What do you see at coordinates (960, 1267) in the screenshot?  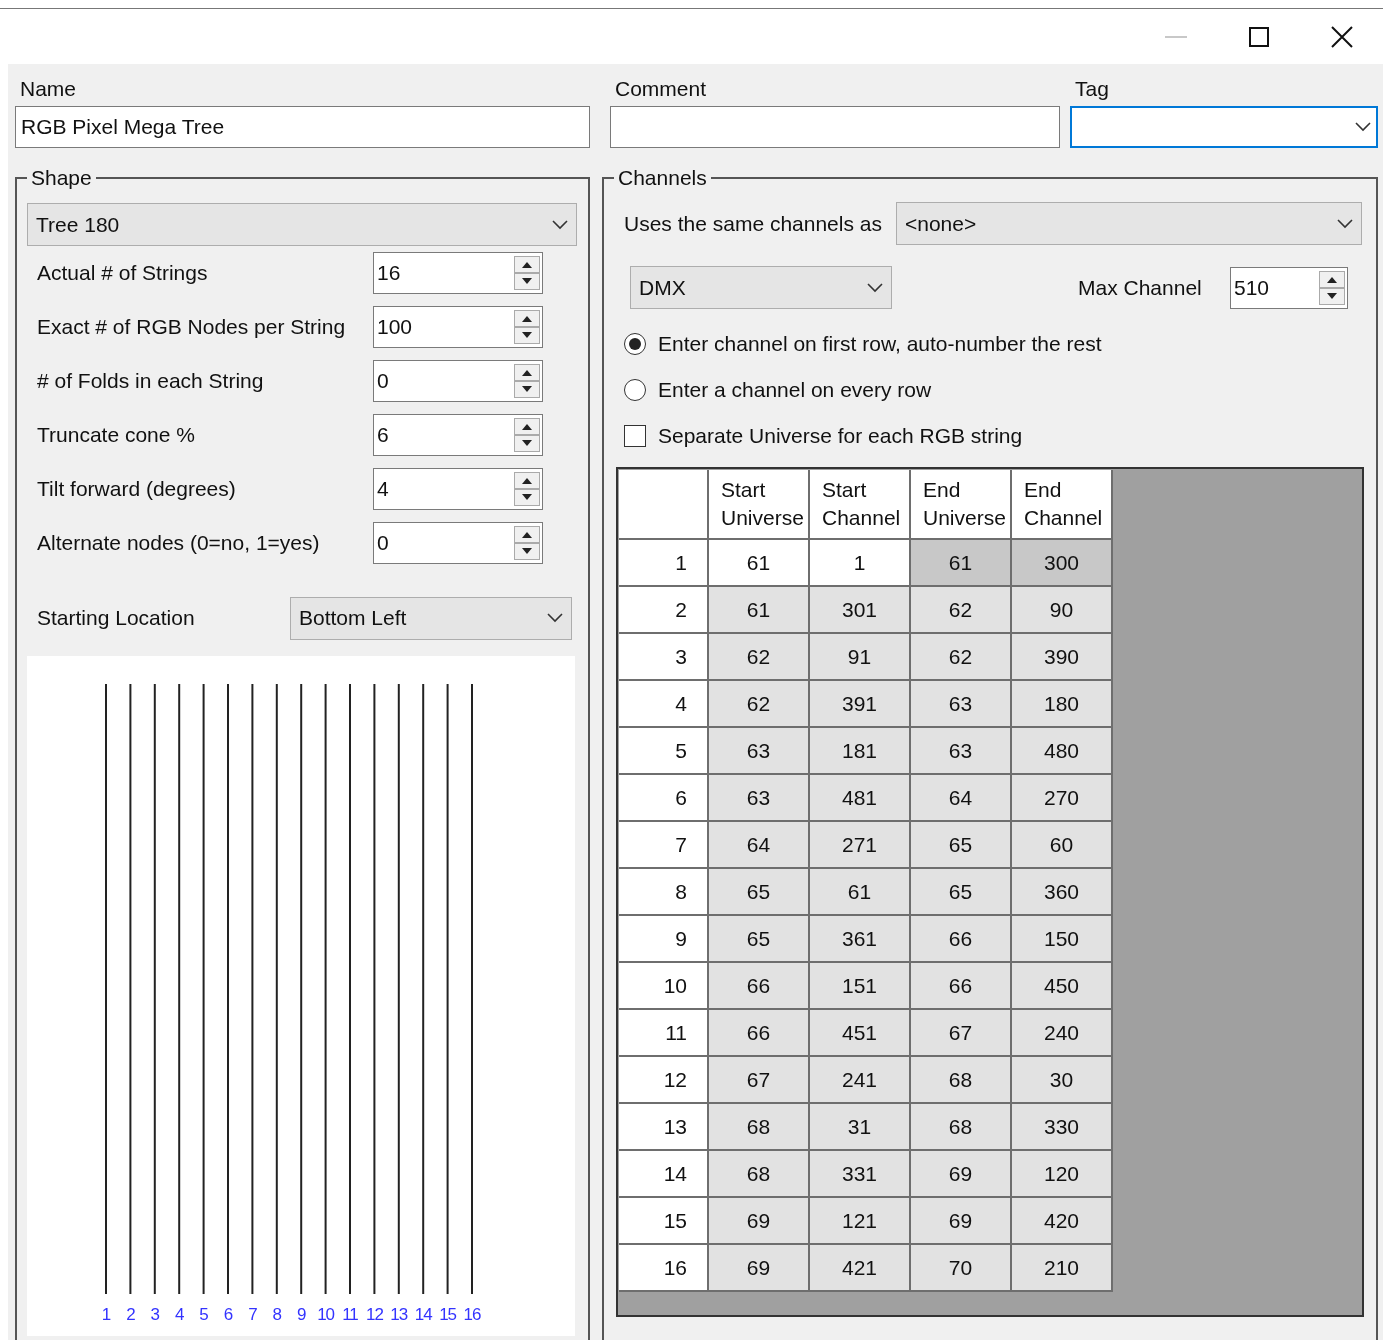 I see `table-cell: 70` at bounding box center [960, 1267].